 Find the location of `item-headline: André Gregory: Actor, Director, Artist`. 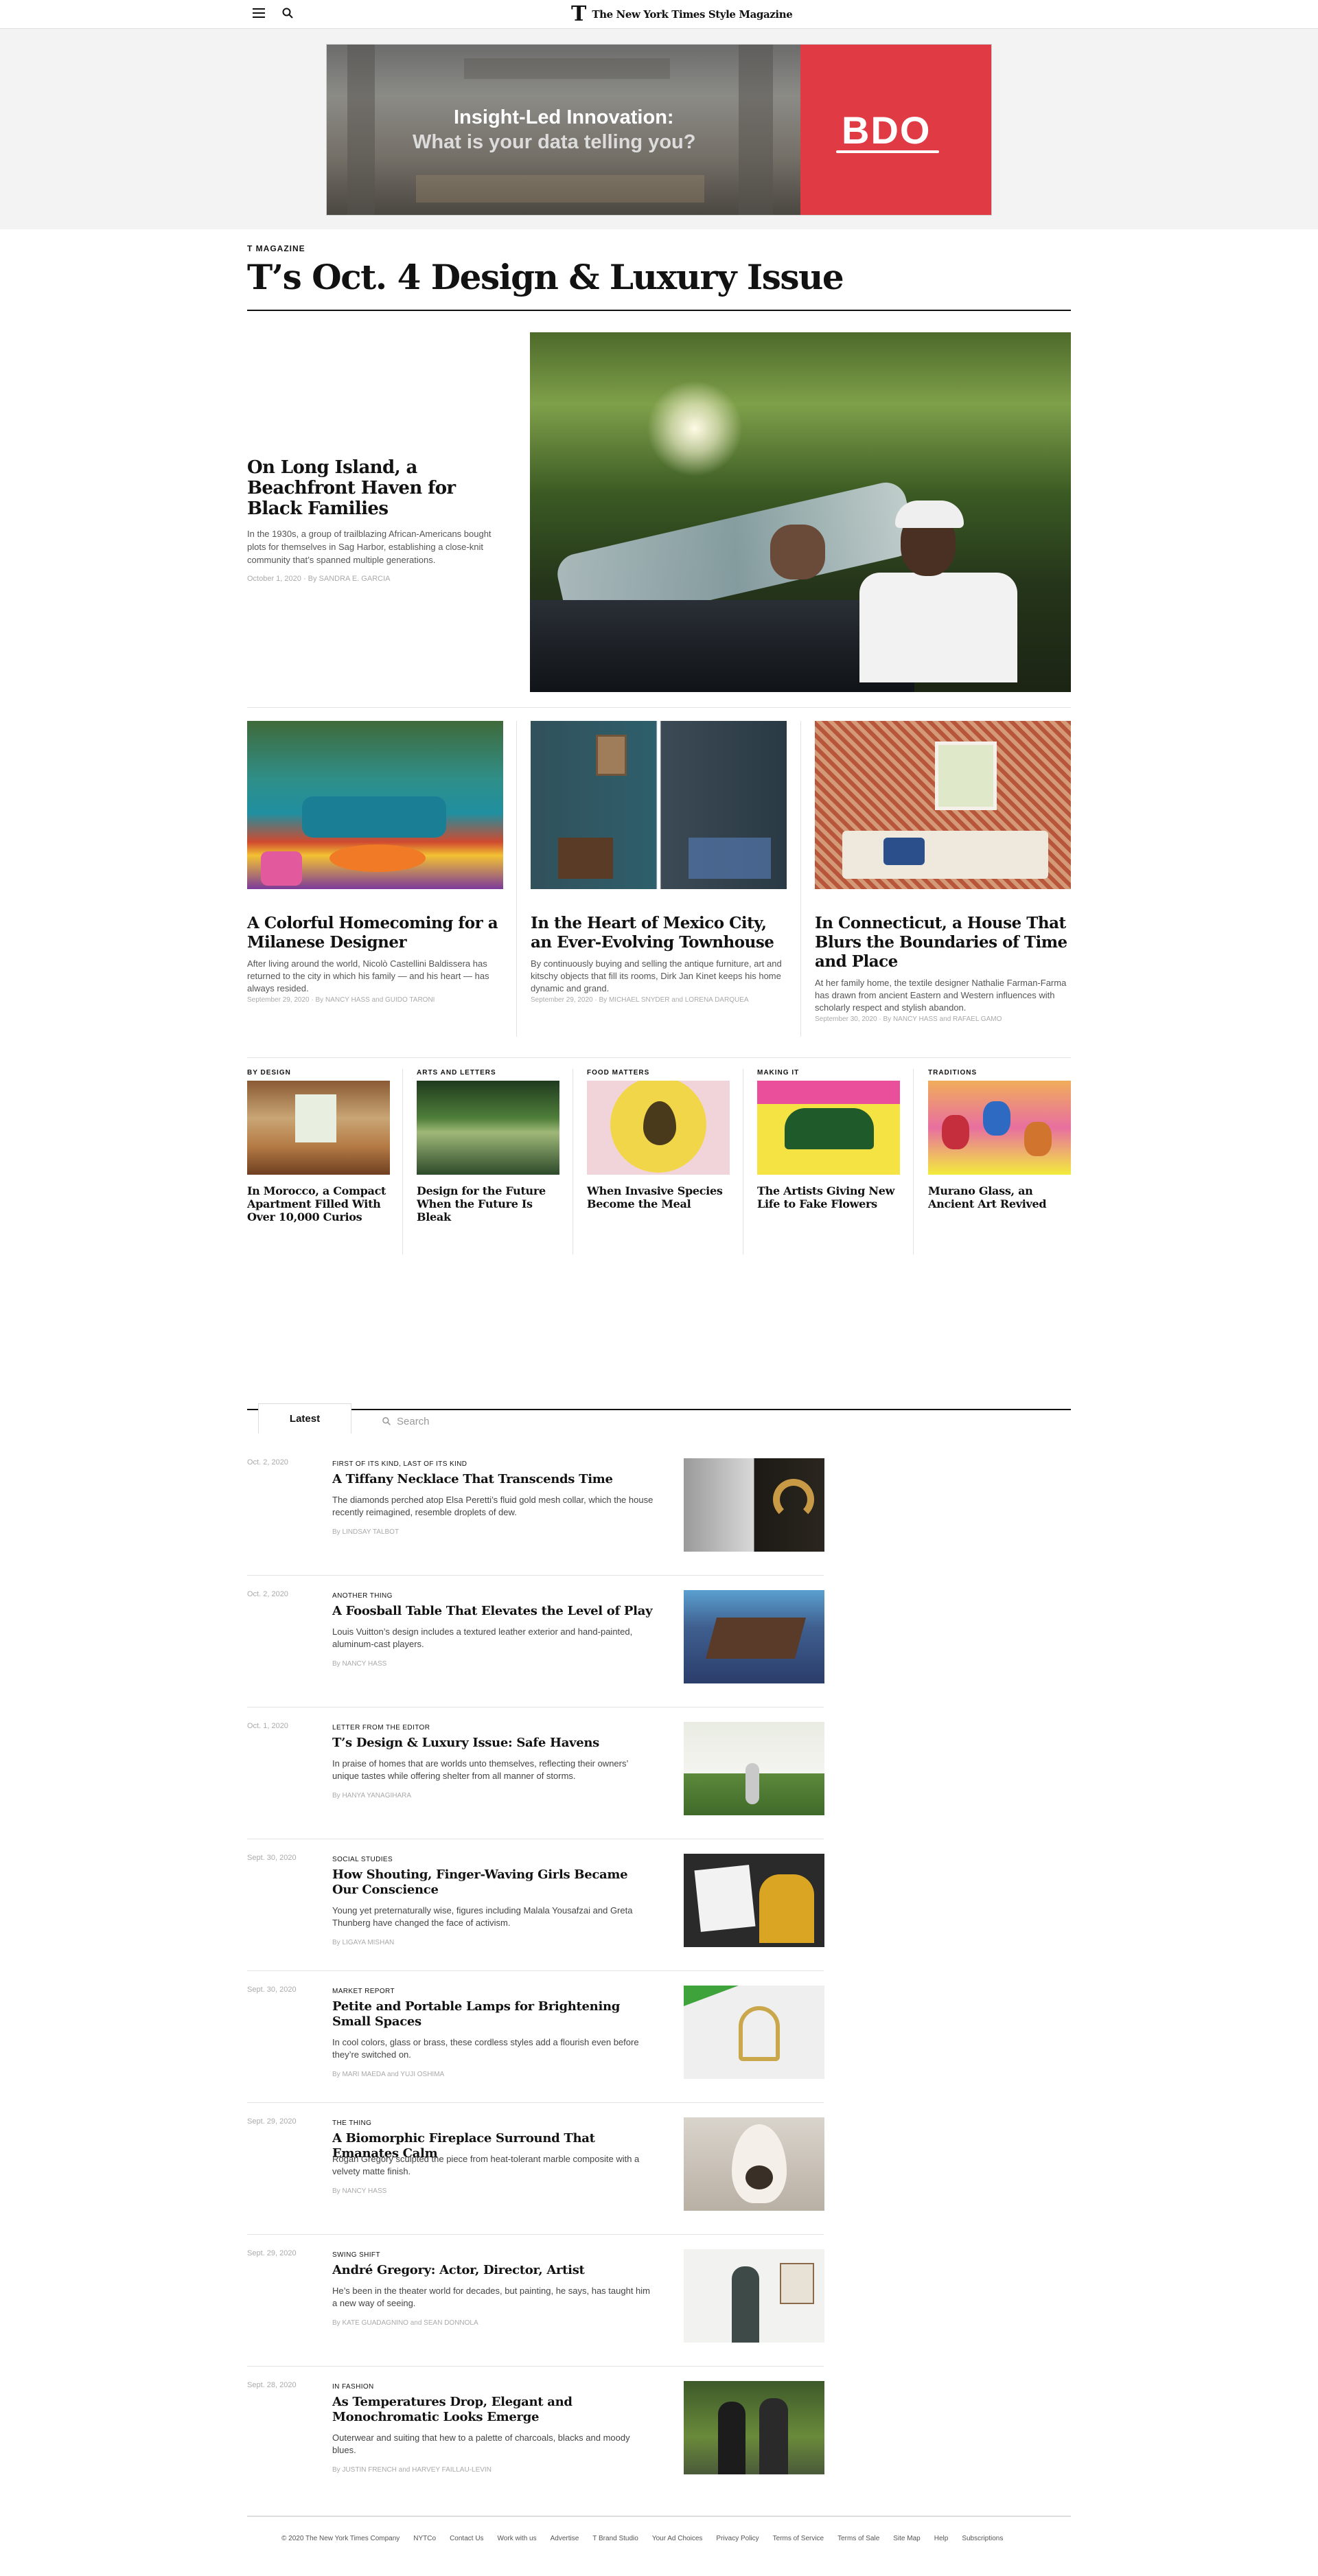

item-headline: André Gregory: Actor, Director, Artist is located at coordinates (493, 2270).